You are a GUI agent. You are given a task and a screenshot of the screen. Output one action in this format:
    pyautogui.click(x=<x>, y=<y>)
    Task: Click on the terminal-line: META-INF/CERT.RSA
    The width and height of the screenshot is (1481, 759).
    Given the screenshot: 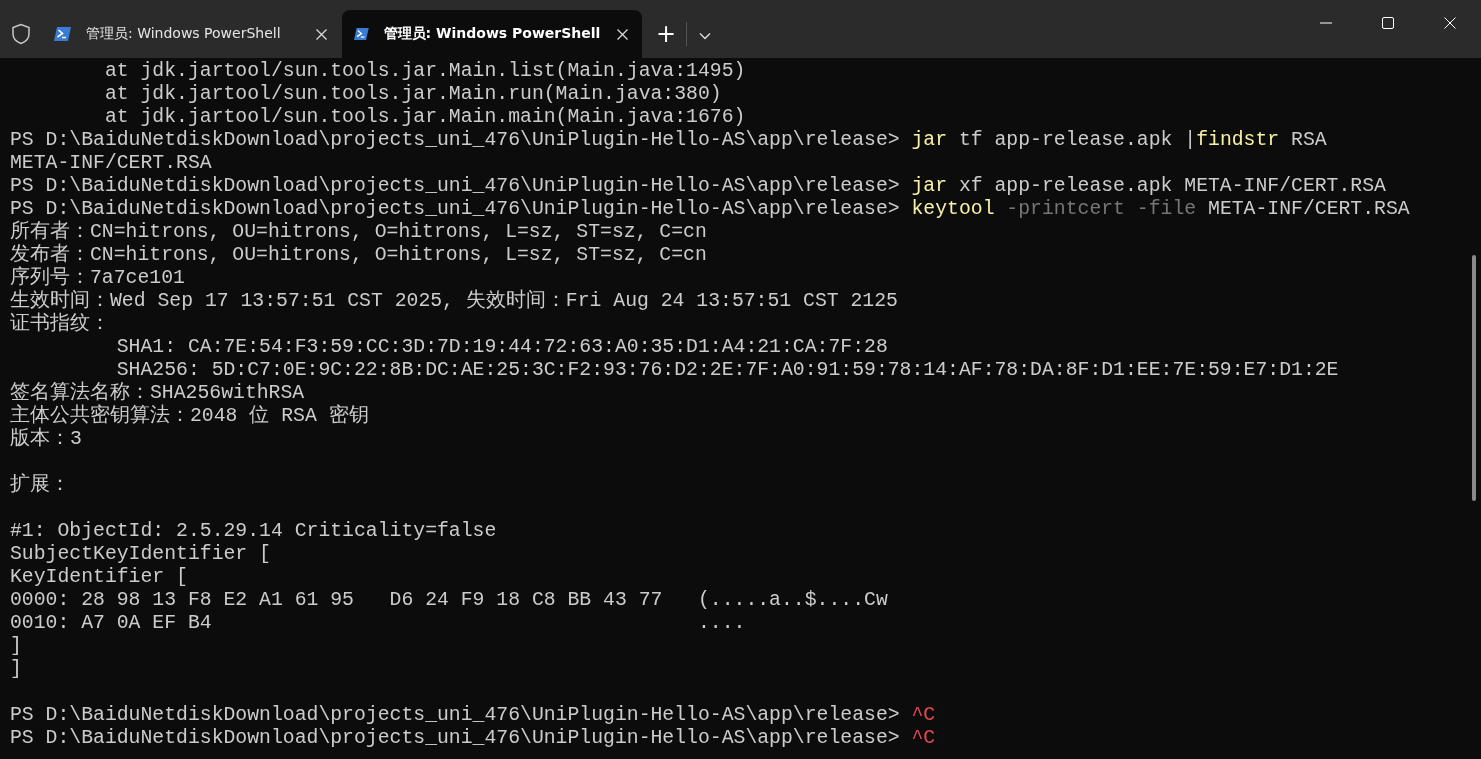 What is the action you would take?
    pyautogui.click(x=111, y=163)
    